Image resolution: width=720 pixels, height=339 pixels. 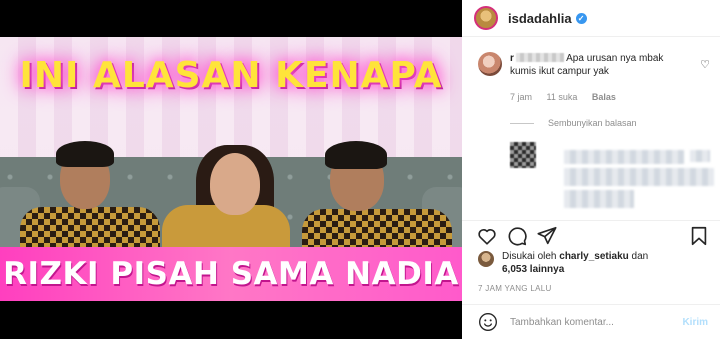 What do you see at coordinates (705, 64) in the screenshot?
I see `comment-like-heart-icon: ♡` at bounding box center [705, 64].